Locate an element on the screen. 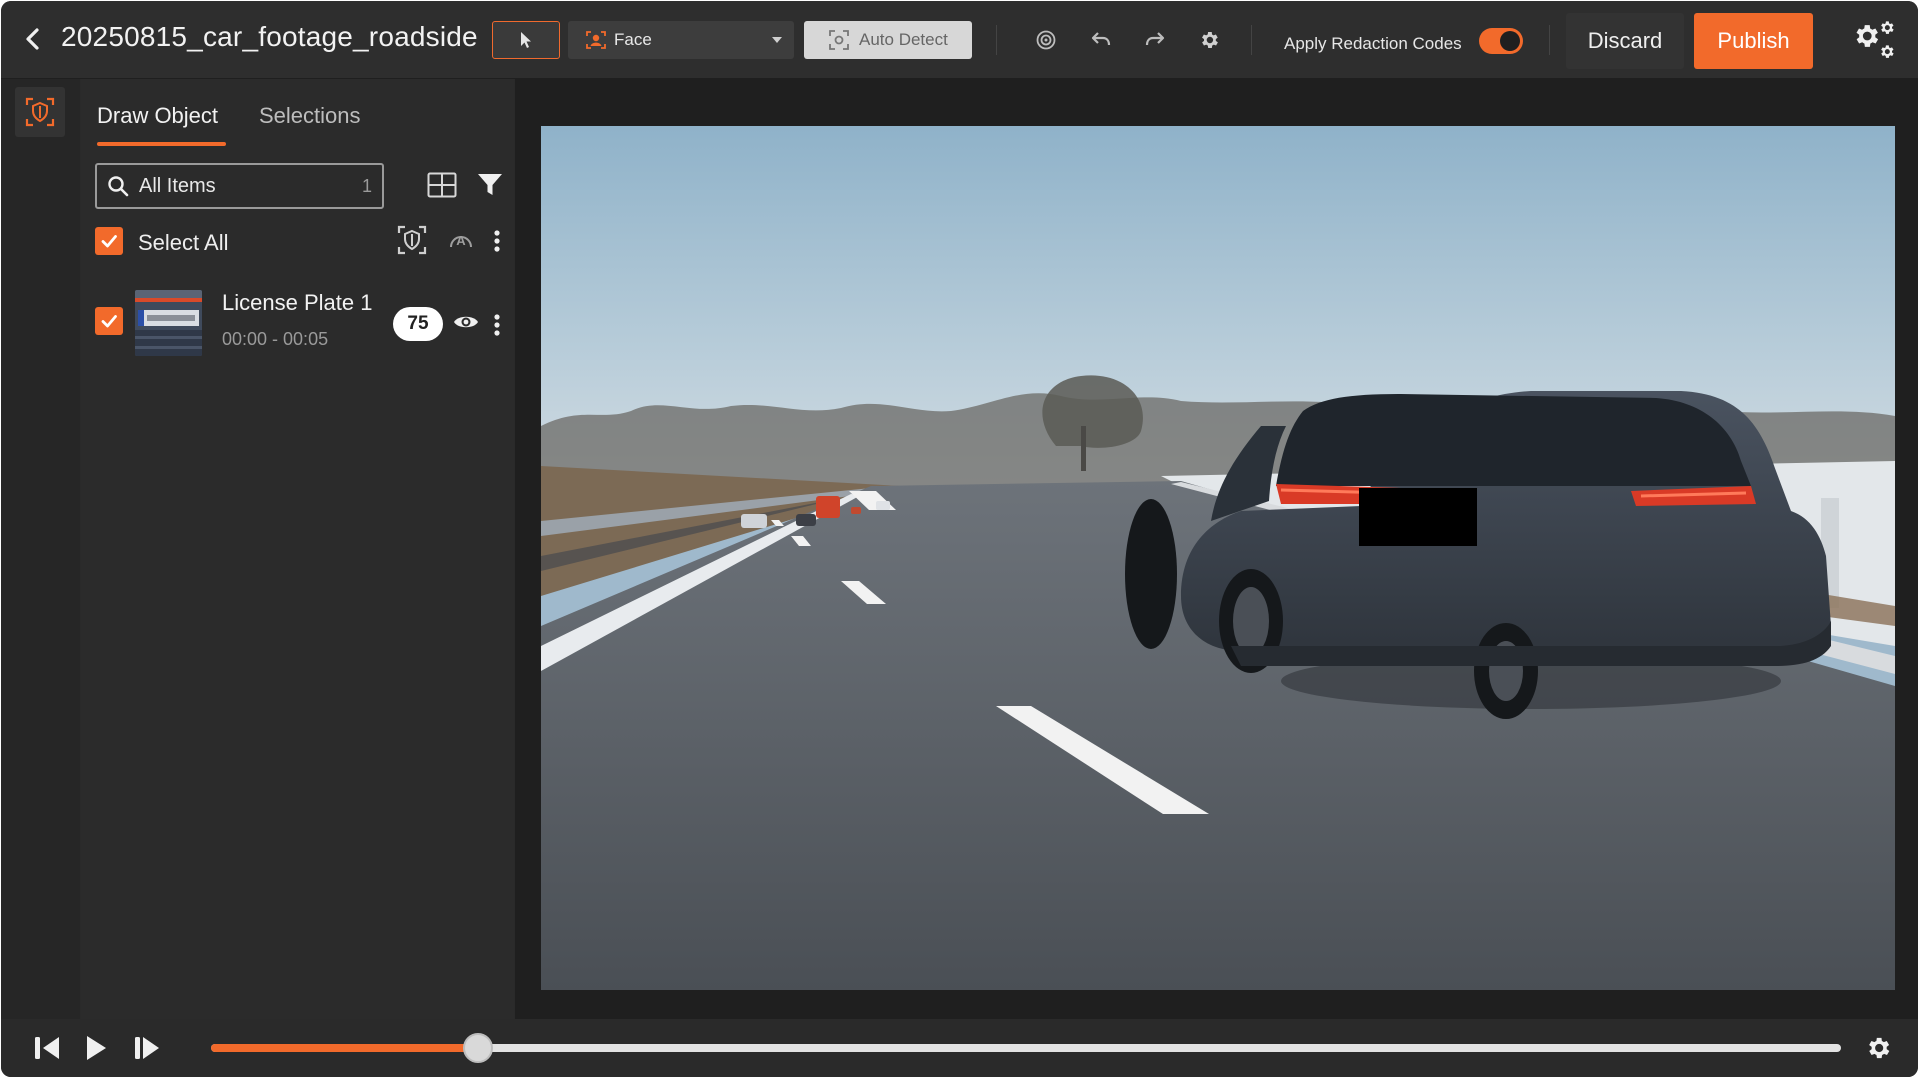 The image size is (1920, 1080). select-all-label: Select All is located at coordinates (183, 242).